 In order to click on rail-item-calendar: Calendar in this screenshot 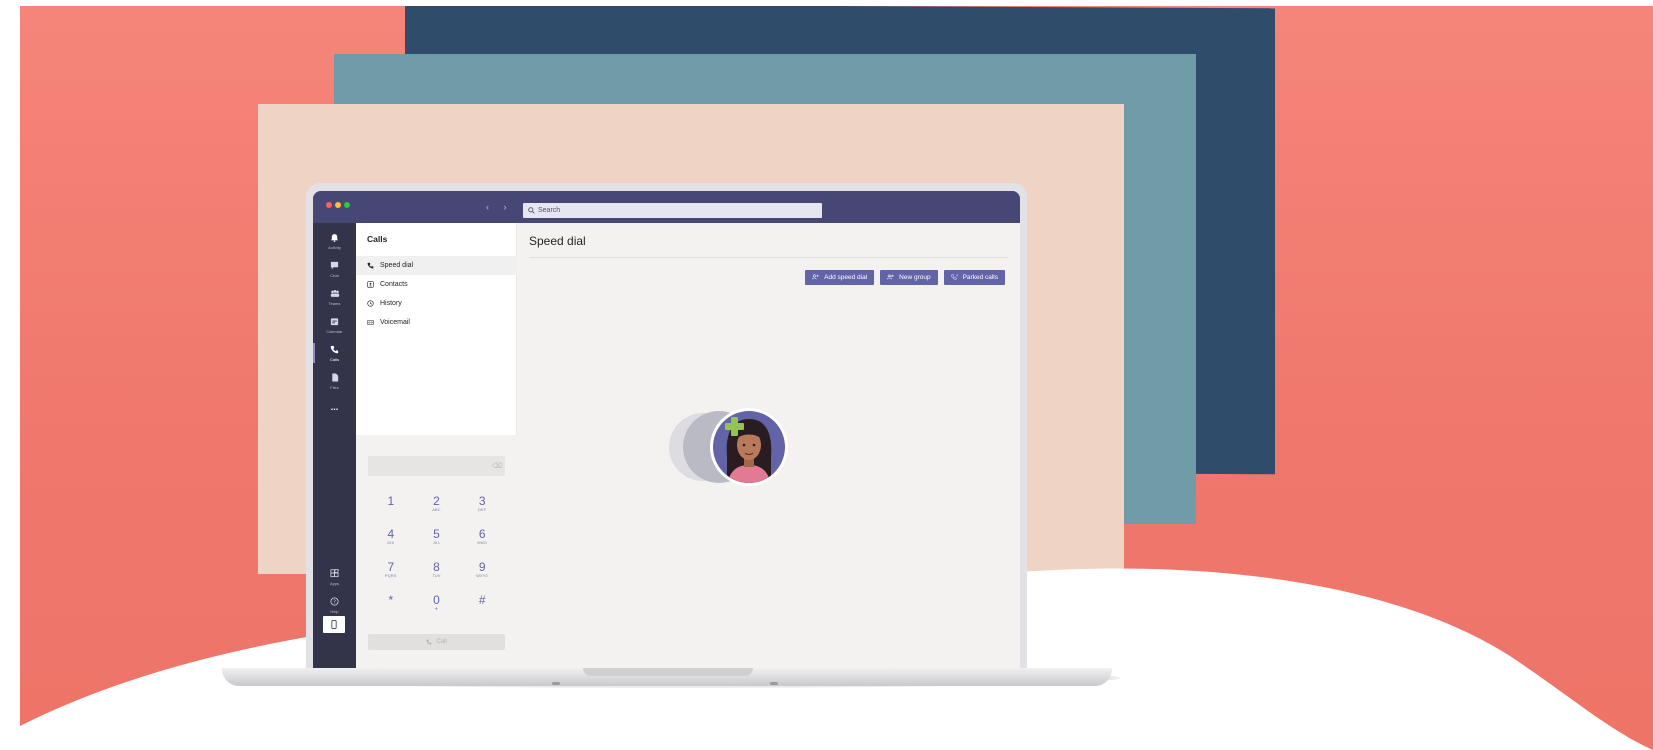, I will do `click(334, 325)`.